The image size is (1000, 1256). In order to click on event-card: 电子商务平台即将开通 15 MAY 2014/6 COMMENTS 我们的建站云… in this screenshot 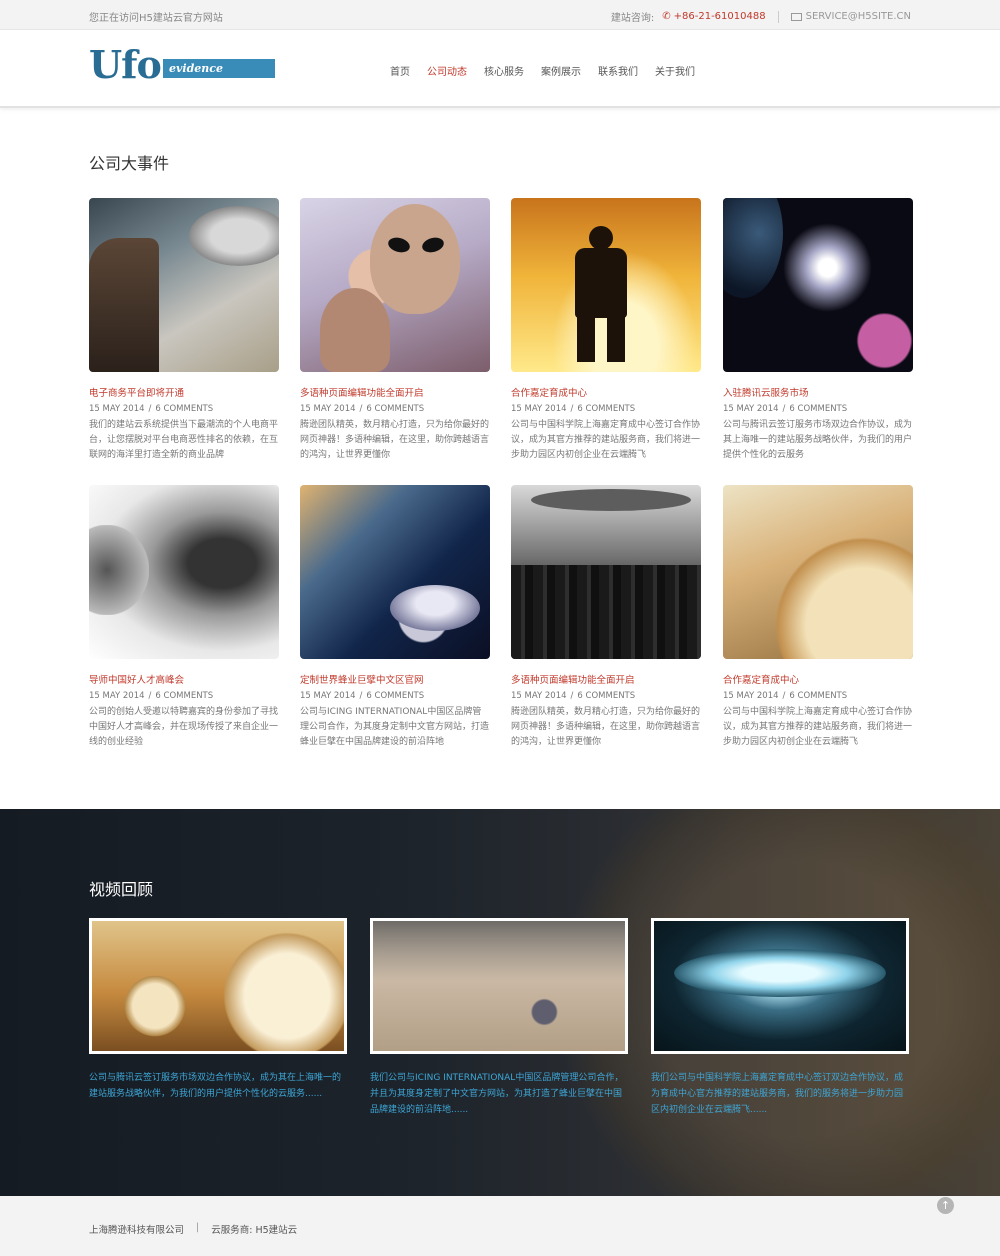, I will do `click(184, 330)`.